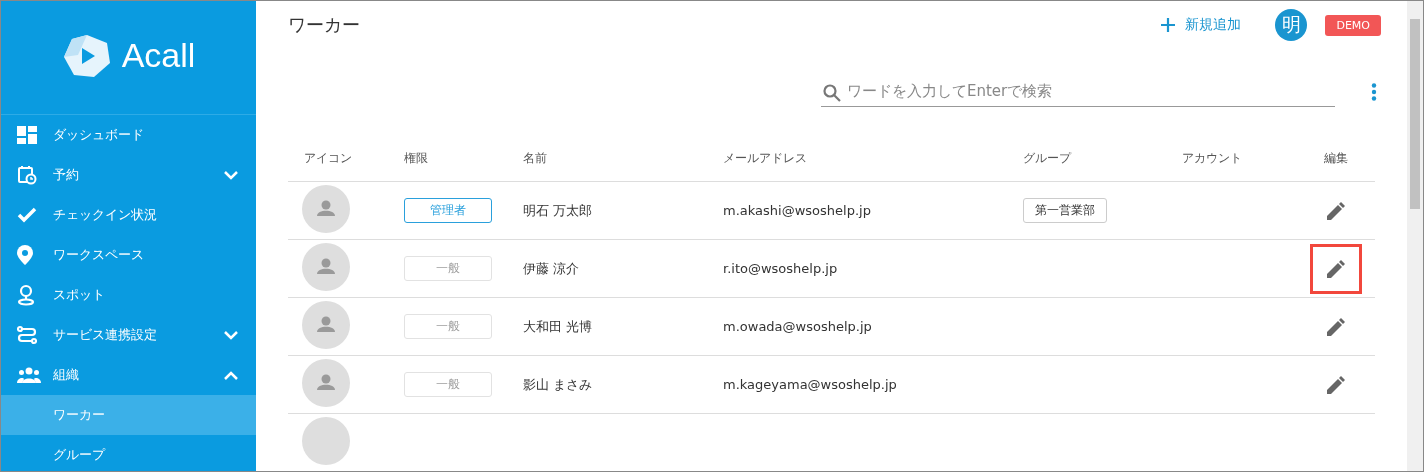  What do you see at coordinates (551, 268) in the screenshot?
I see `name-cell: 伊藤 涼介` at bounding box center [551, 268].